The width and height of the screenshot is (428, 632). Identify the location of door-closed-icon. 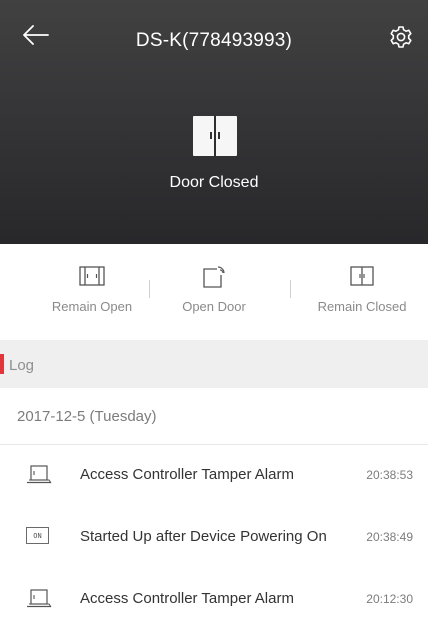
(215, 136).